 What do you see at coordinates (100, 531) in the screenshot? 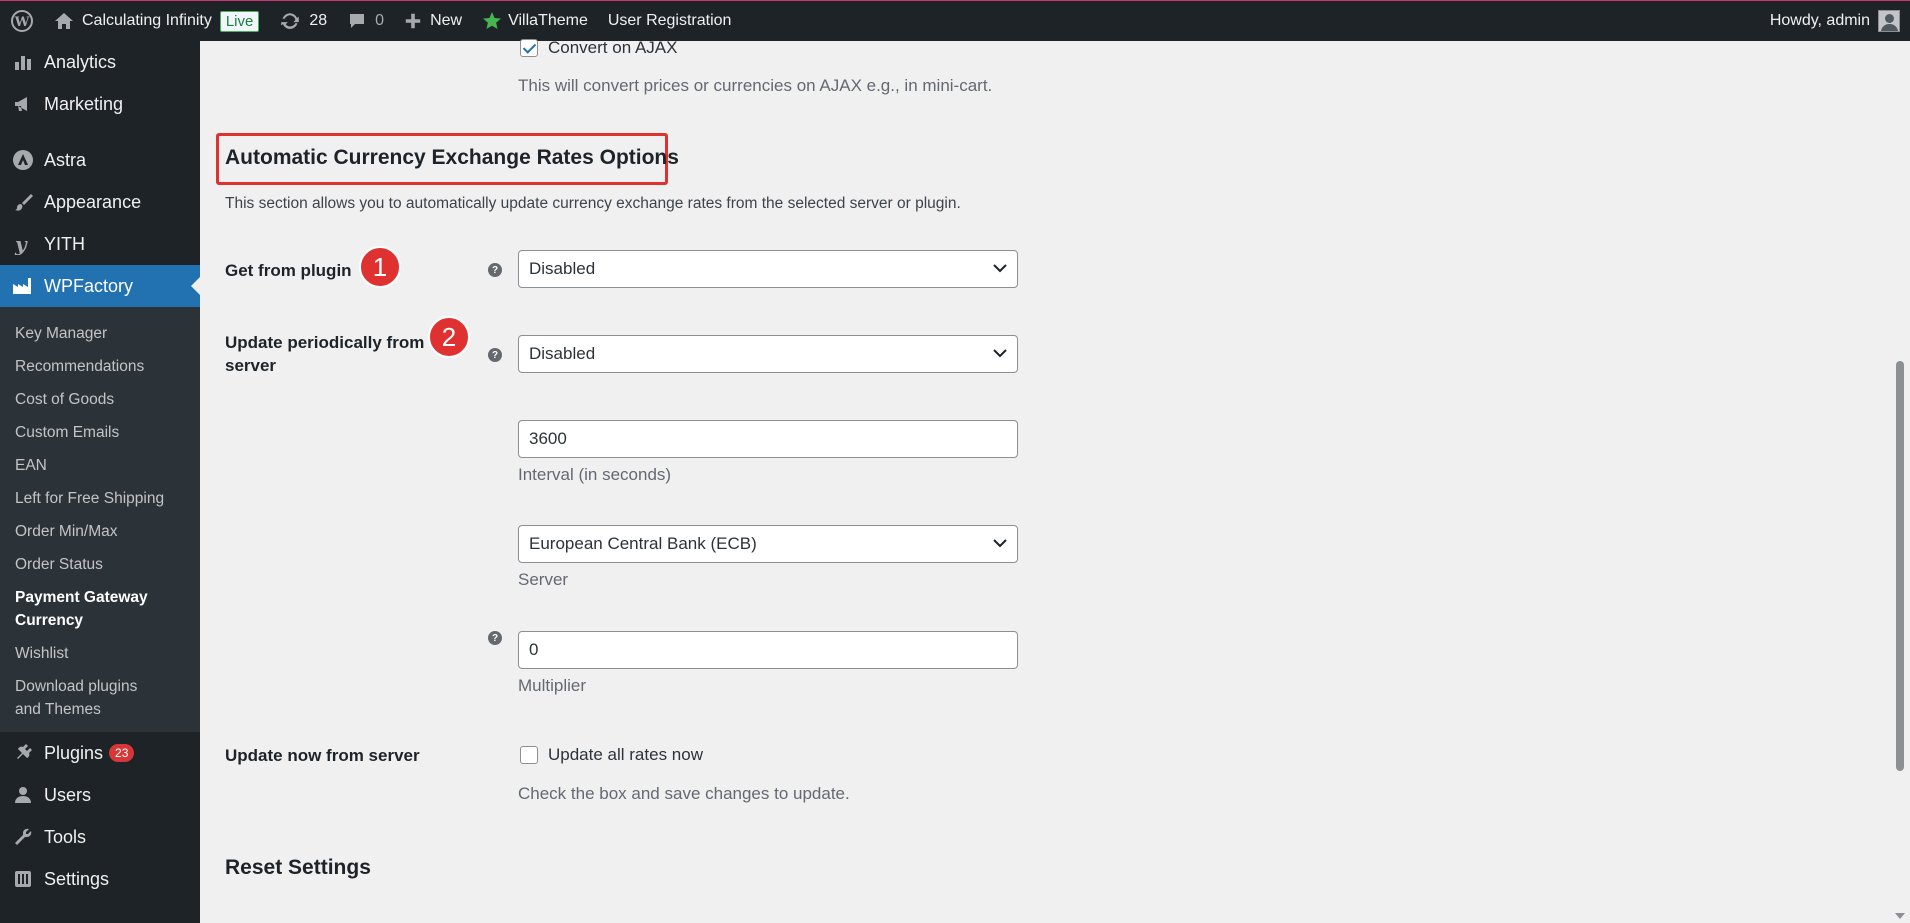
I see `submenu-item-order-min-max: Order Min/Max` at bounding box center [100, 531].